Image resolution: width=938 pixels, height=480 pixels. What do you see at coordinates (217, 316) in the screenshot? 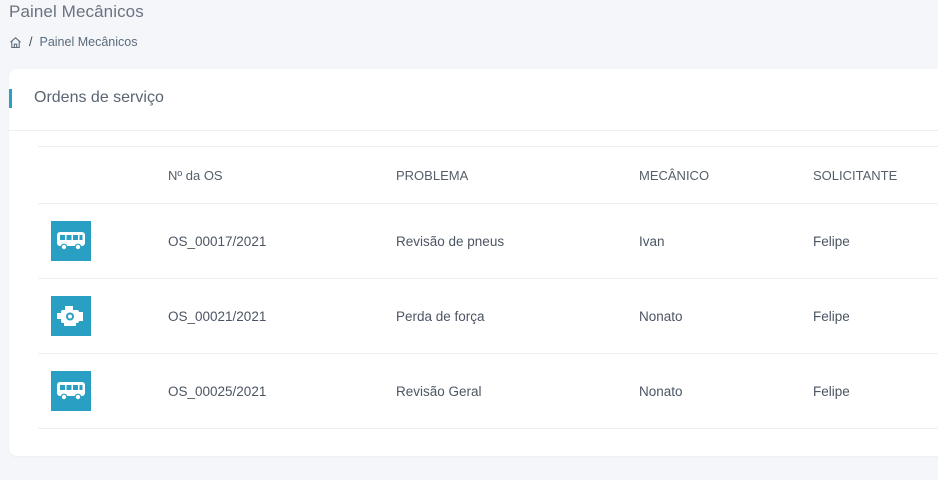
I see `os-number: OS_00021/2021` at bounding box center [217, 316].